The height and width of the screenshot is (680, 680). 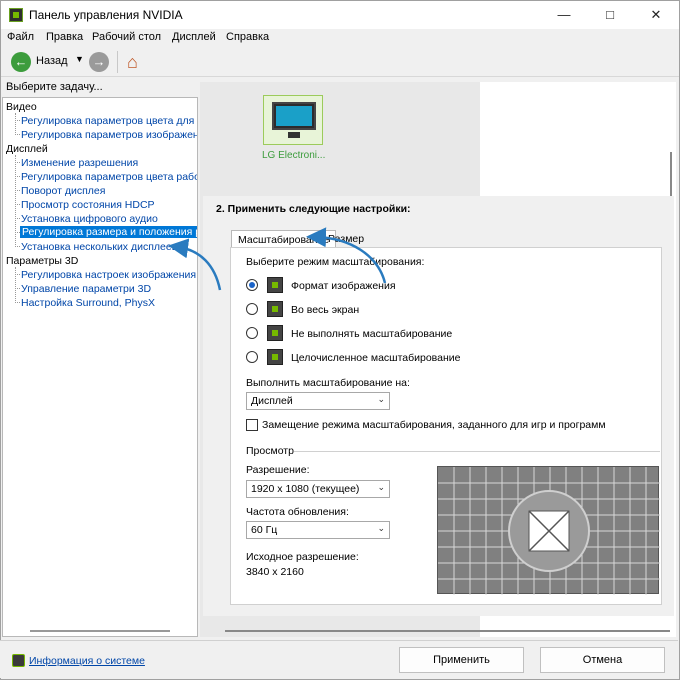 What do you see at coordinates (275, 357) in the screenshot?
I see `integer-scaling-icon` at bounding box center [275, 357].